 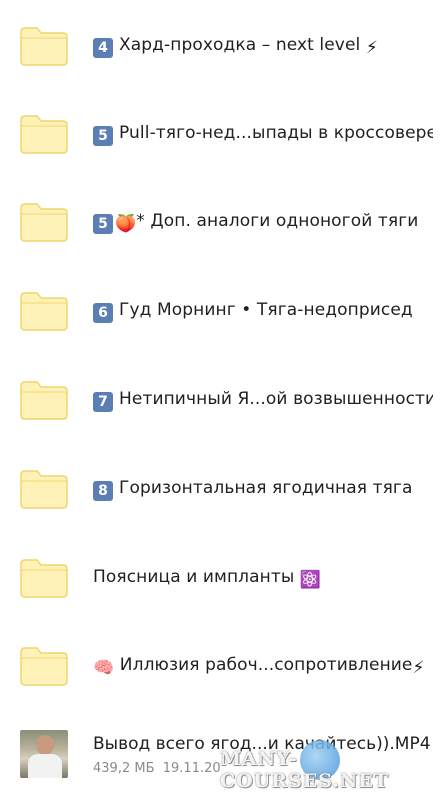 I want to click on folder-row: 4 Хард-проходка – next level ⚡, so click(x=221, y=46).